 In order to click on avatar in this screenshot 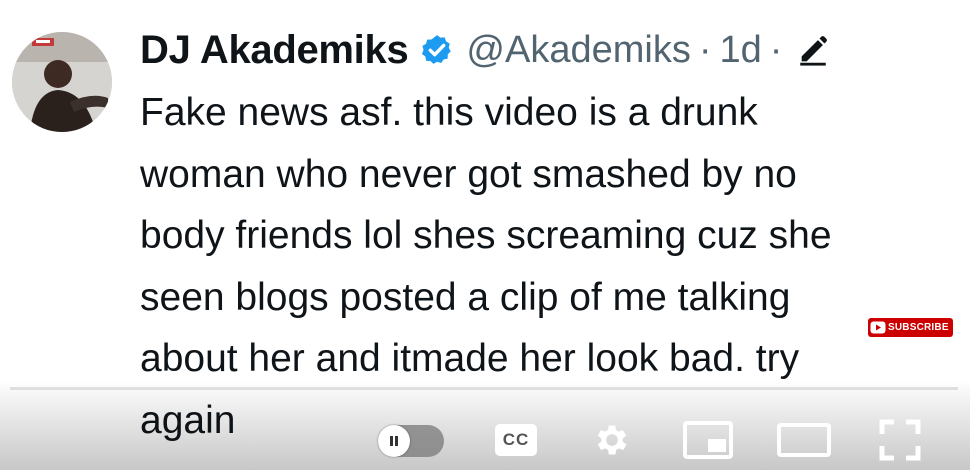, I will do `click(62, 82)`.